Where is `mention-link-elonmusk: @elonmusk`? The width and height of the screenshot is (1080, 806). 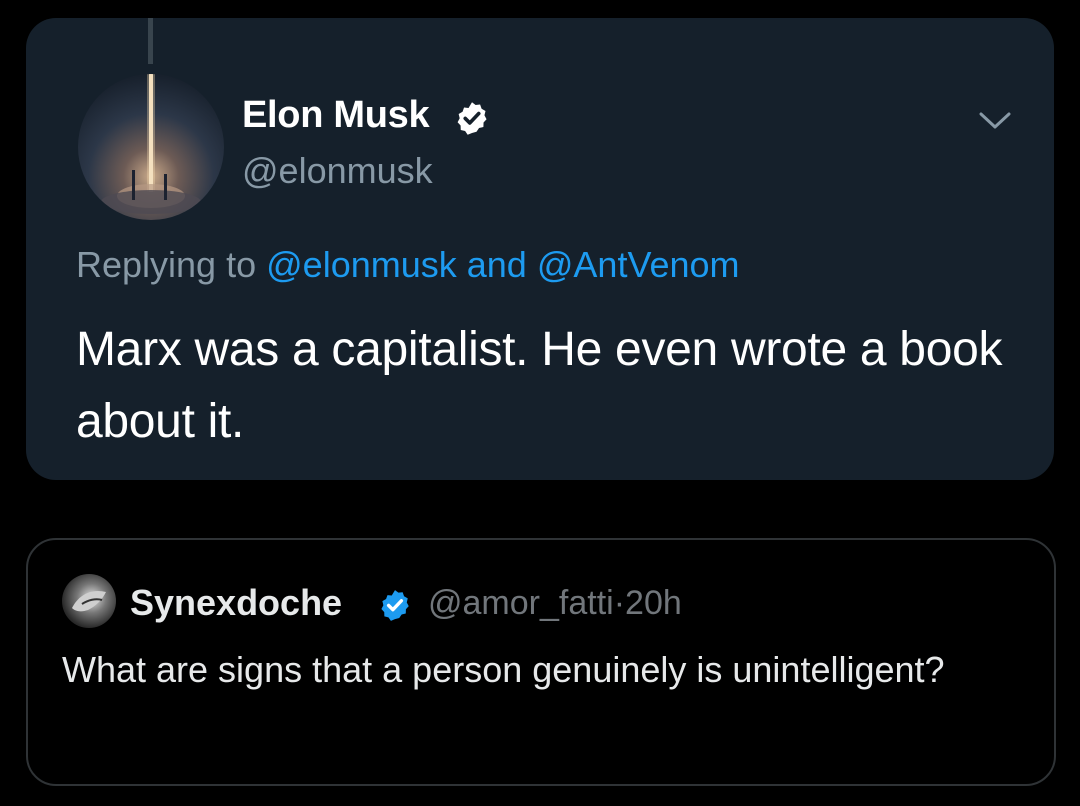 mention-link-elonmusk: @elonmusk is located at coordinates (361, 264).